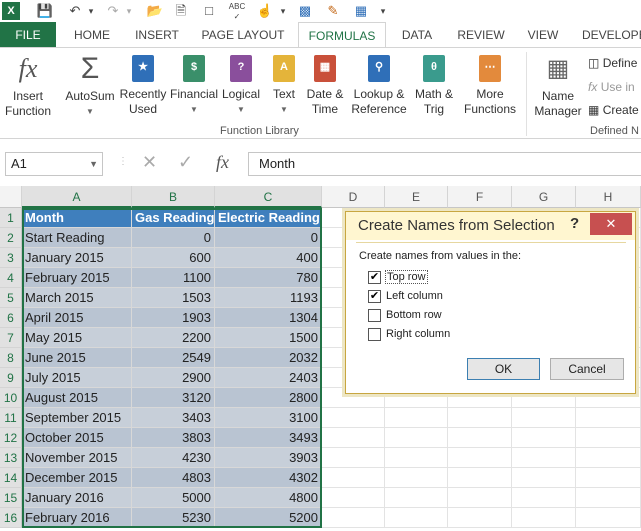 The image size is (641, 531). I want to click on top-row-checkbox: ✔, so click(374, 277).